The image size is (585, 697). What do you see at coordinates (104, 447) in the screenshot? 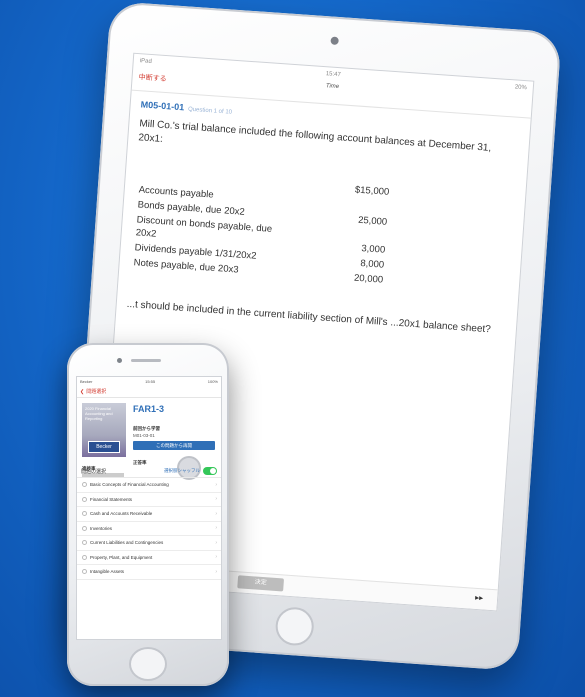
I see `becker-logo: Becker` at bounding box center [104, 447].